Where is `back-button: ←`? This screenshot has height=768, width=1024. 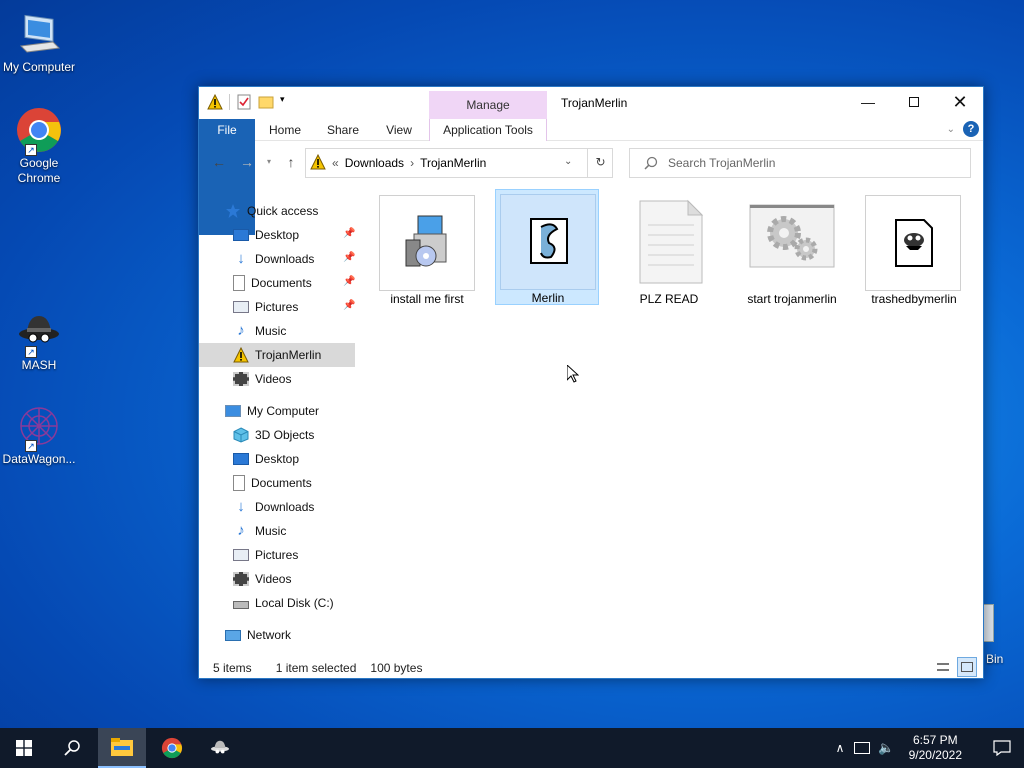
back-button: ← is located at coordinates (219, 162).